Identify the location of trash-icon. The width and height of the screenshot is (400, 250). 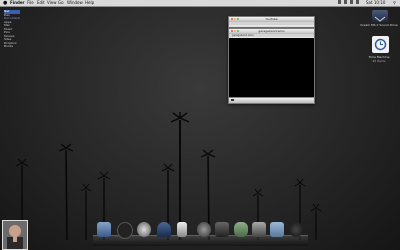
(296, 229).